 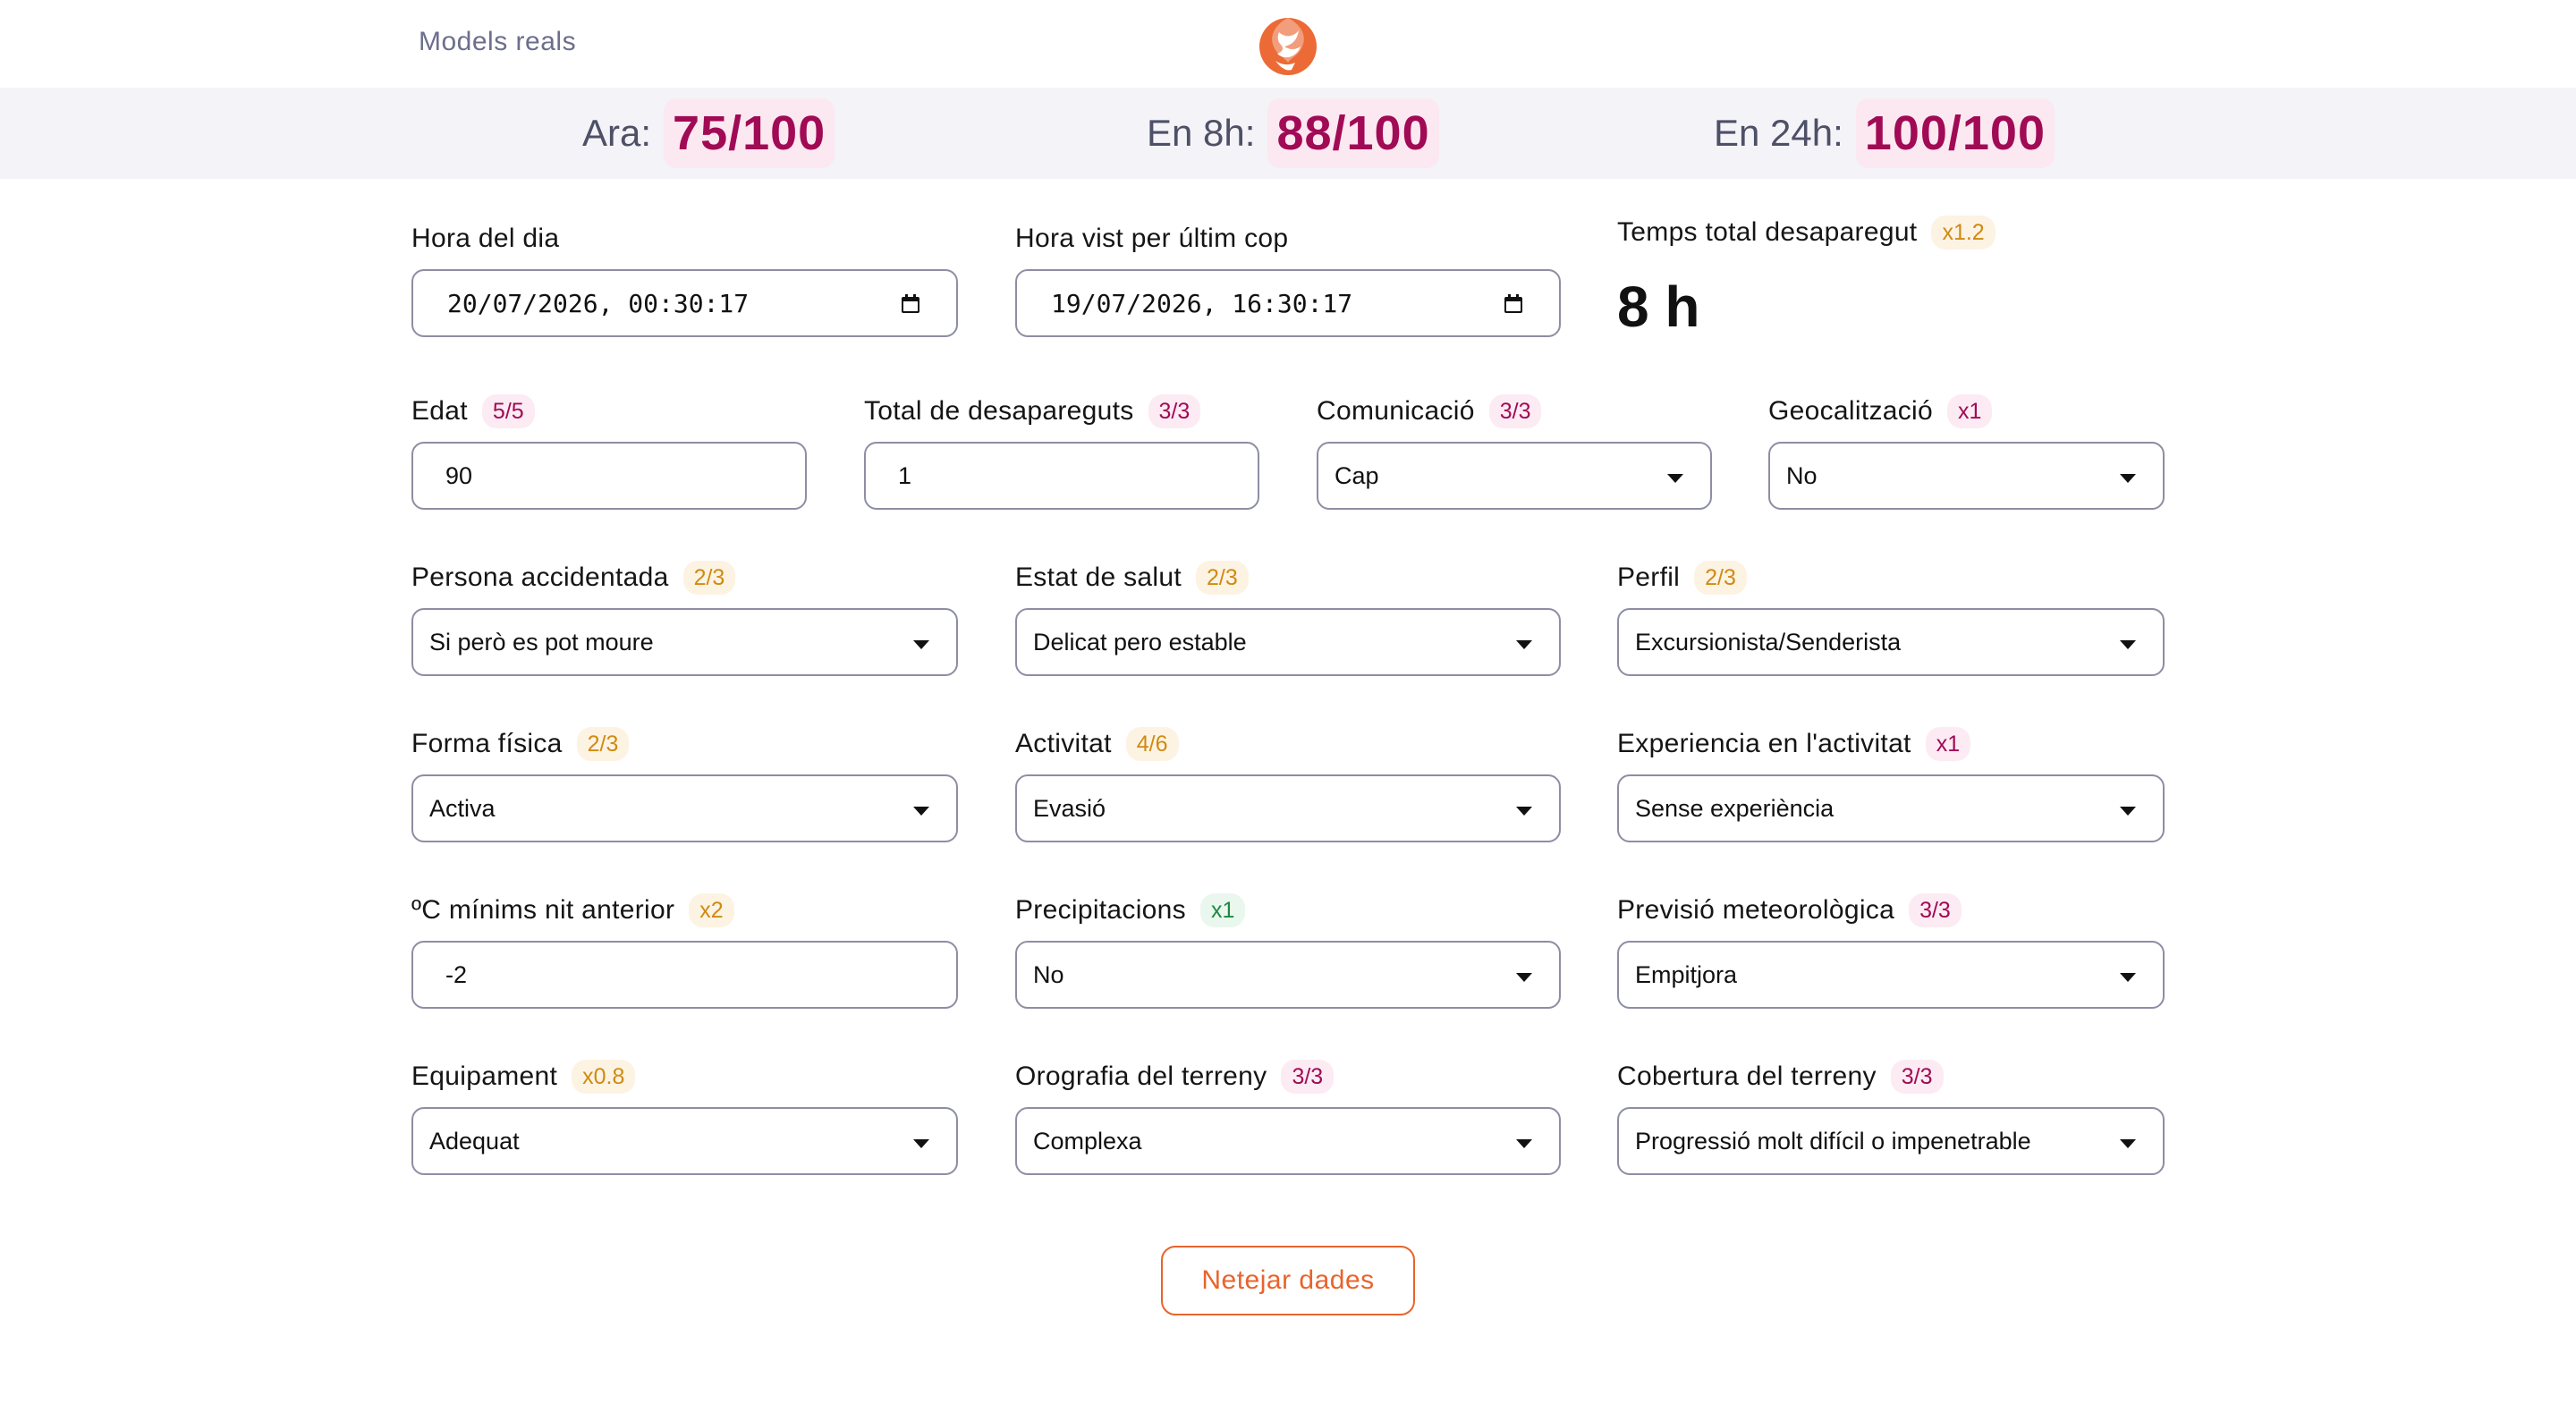 What do you see at coordinates (604, 1077) in the screenshot?
I see `equipament-badge: x0.8` at bounding box center [604, 1077].